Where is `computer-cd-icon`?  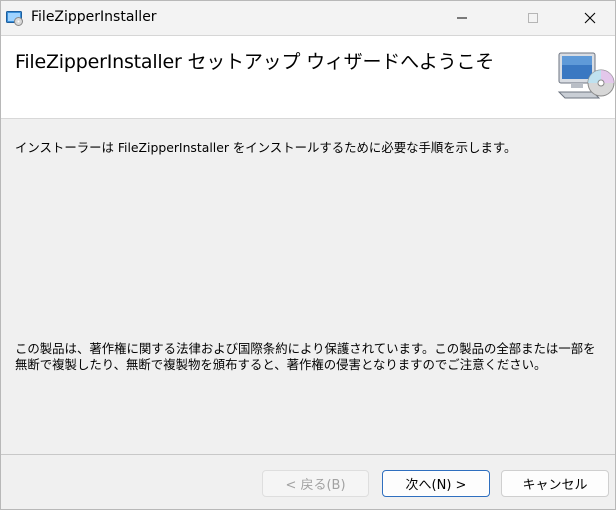
computer-cd-icon is located at coordinates (586, 76).